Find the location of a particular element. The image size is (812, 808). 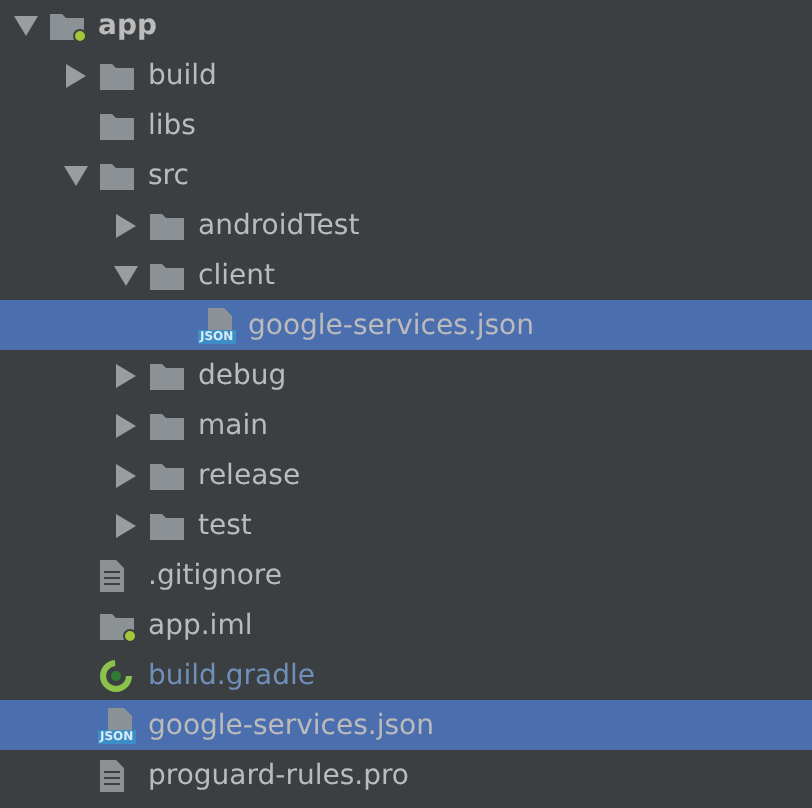

tree-row: main is located at coordinates (406, 425).